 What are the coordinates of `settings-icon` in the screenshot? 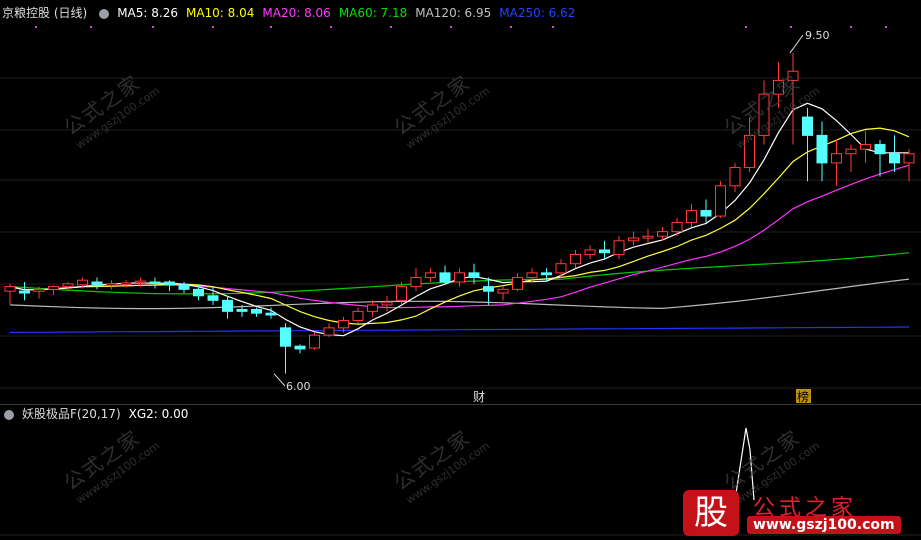 It's located at (104, 14).